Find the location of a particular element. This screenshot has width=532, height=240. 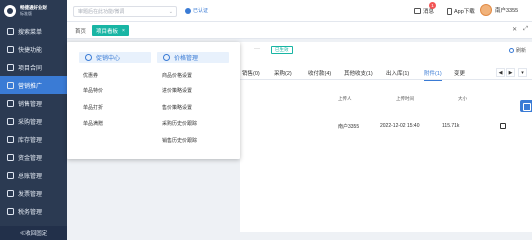

verified-badge: 已认证 is located at coordinates (196, 10).